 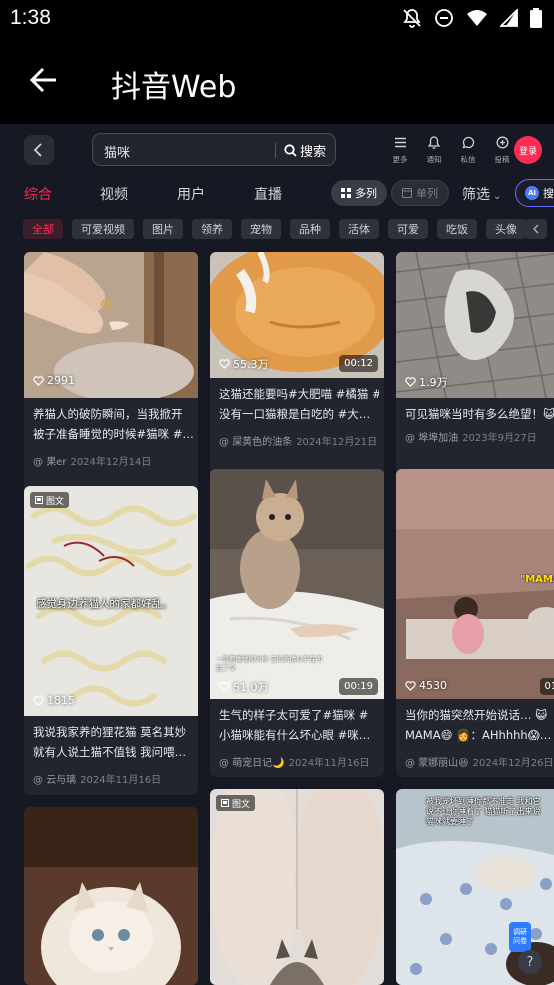 What do you see at coordinates (476, 715) in the screenshot?
I see `description-line: 当你的猫突然开始说话… 😺` at bounding box center [476, 715].